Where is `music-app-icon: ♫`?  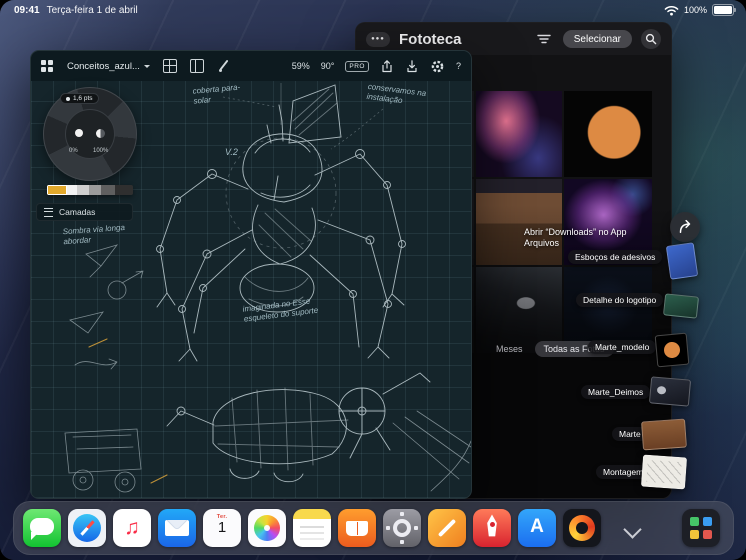
music-app-icon: ♫ is located at coordinates (132, 528).